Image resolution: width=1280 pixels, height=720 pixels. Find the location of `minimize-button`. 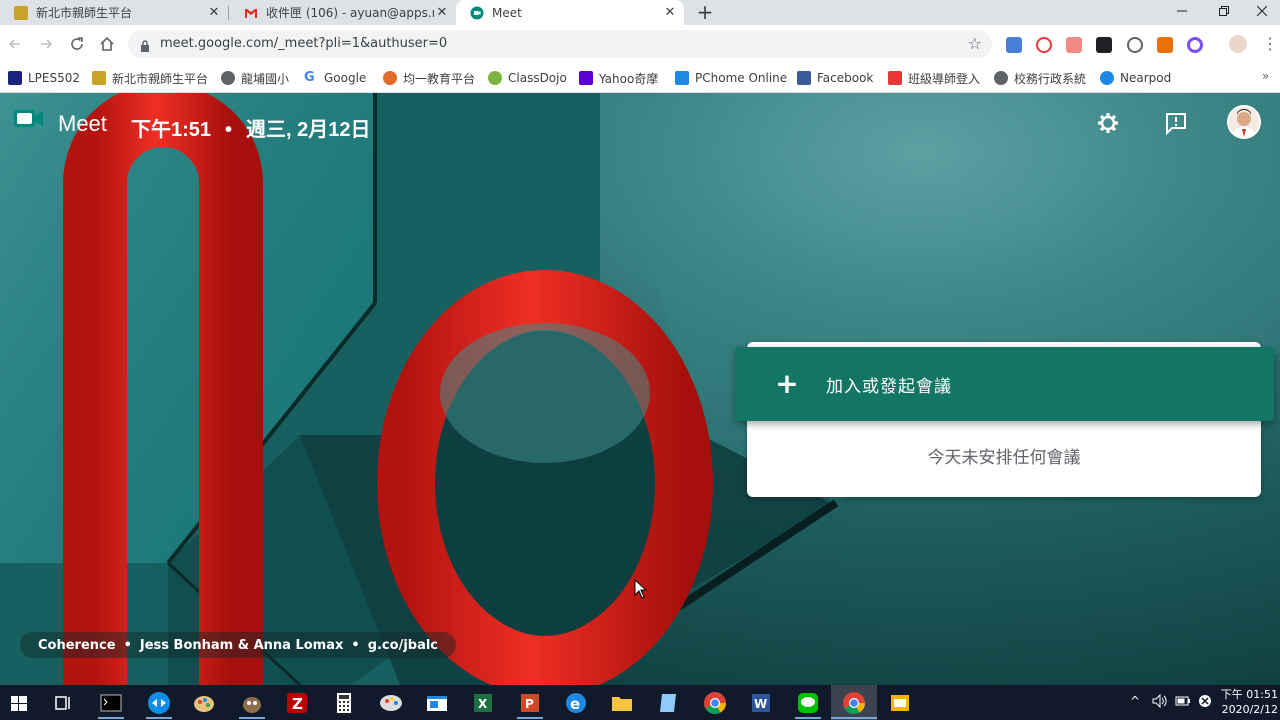

minimize-button is located at coordinates (1182, 12).